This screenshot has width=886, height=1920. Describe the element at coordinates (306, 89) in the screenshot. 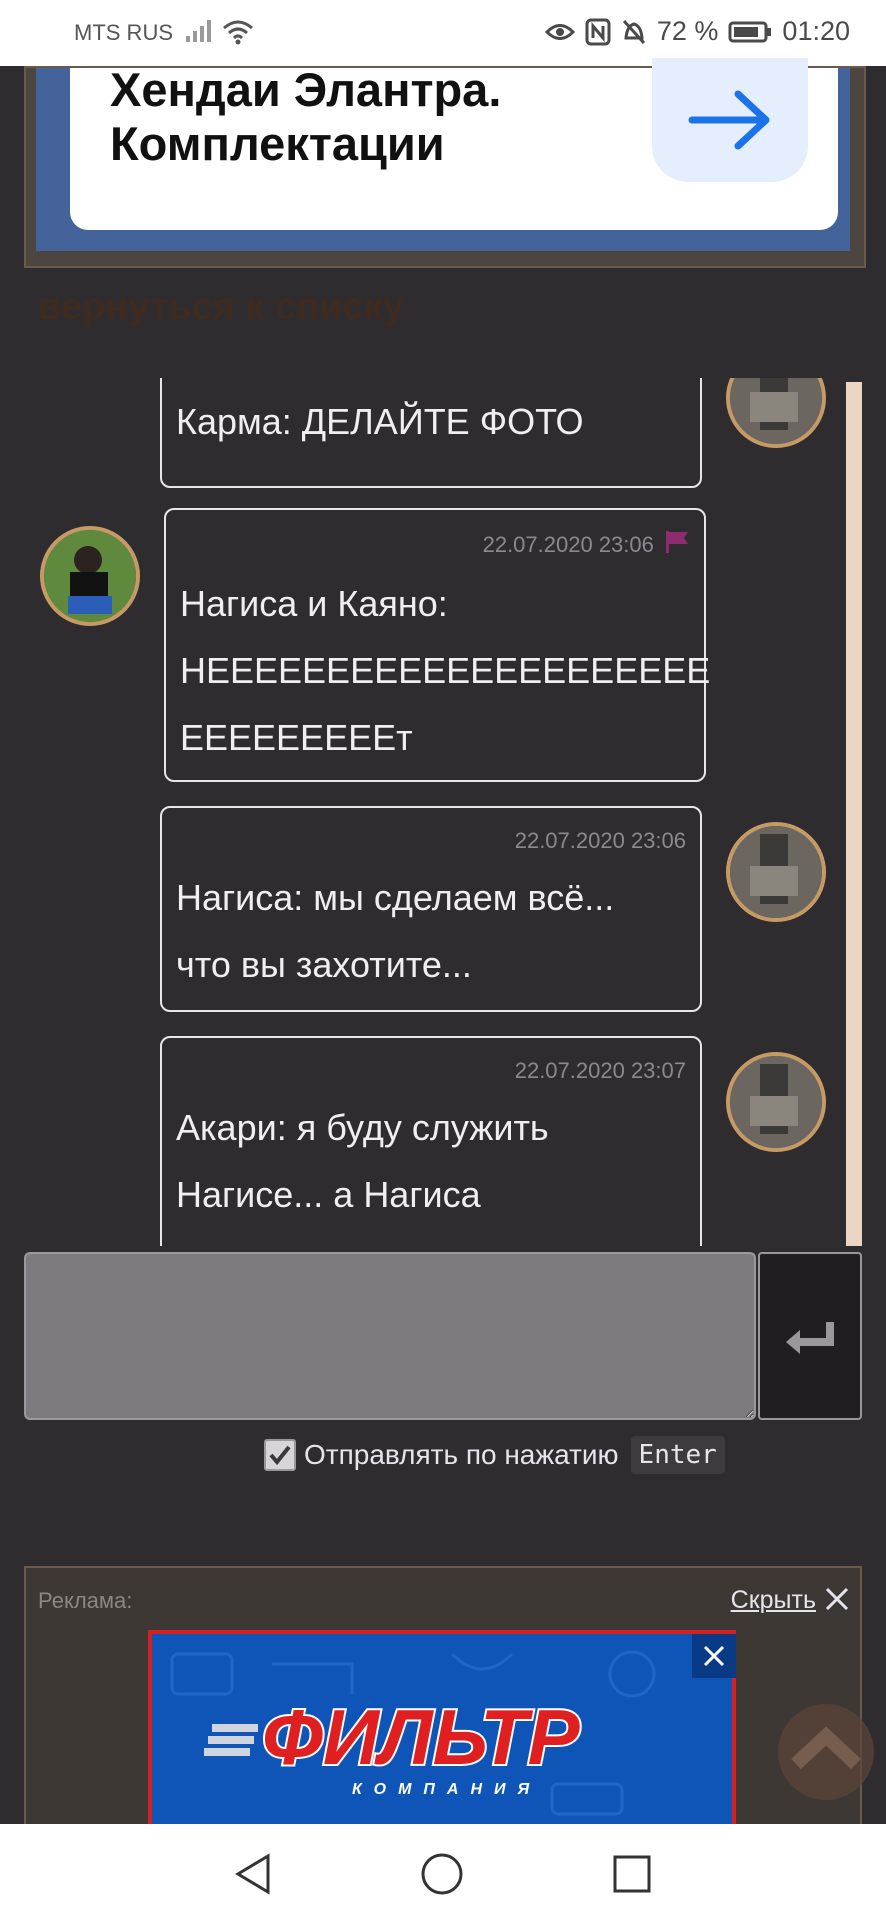

I see `top-ad-title-line1: Хендаи Элантра.` at that location.